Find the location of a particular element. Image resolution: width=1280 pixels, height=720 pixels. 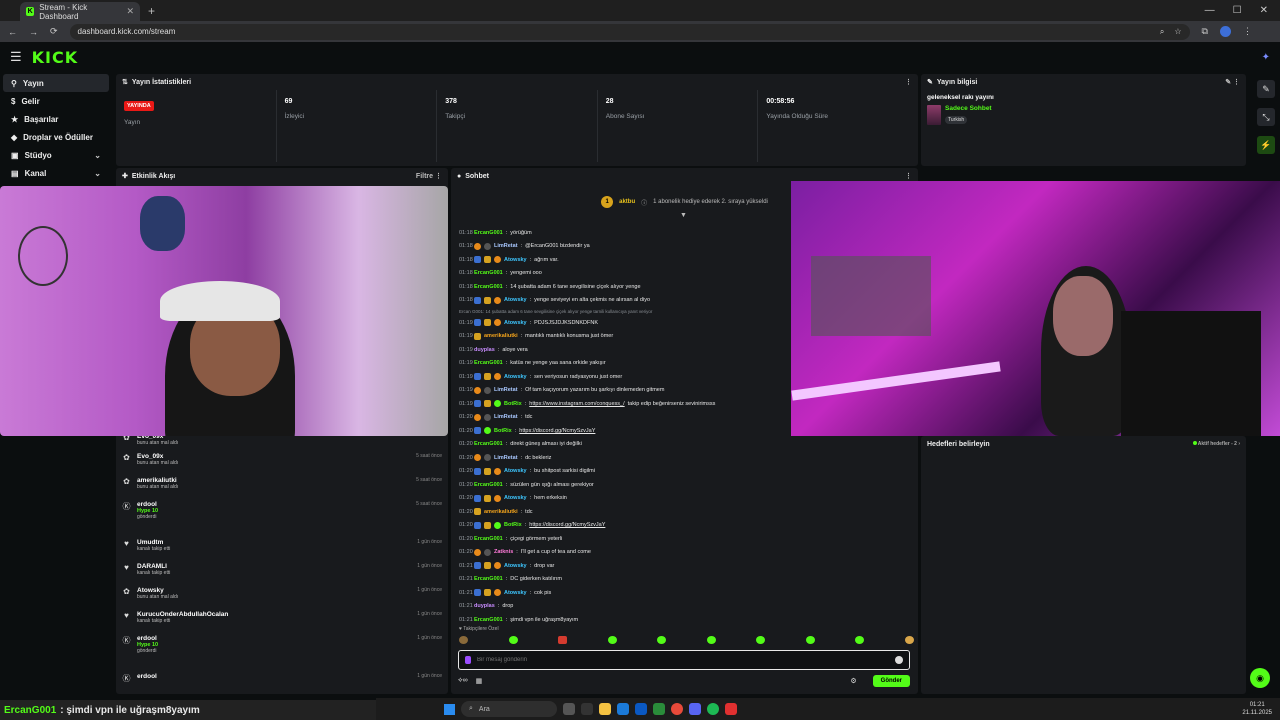

floating-chat-button: ◉ is located at coordinates (1260, 678).